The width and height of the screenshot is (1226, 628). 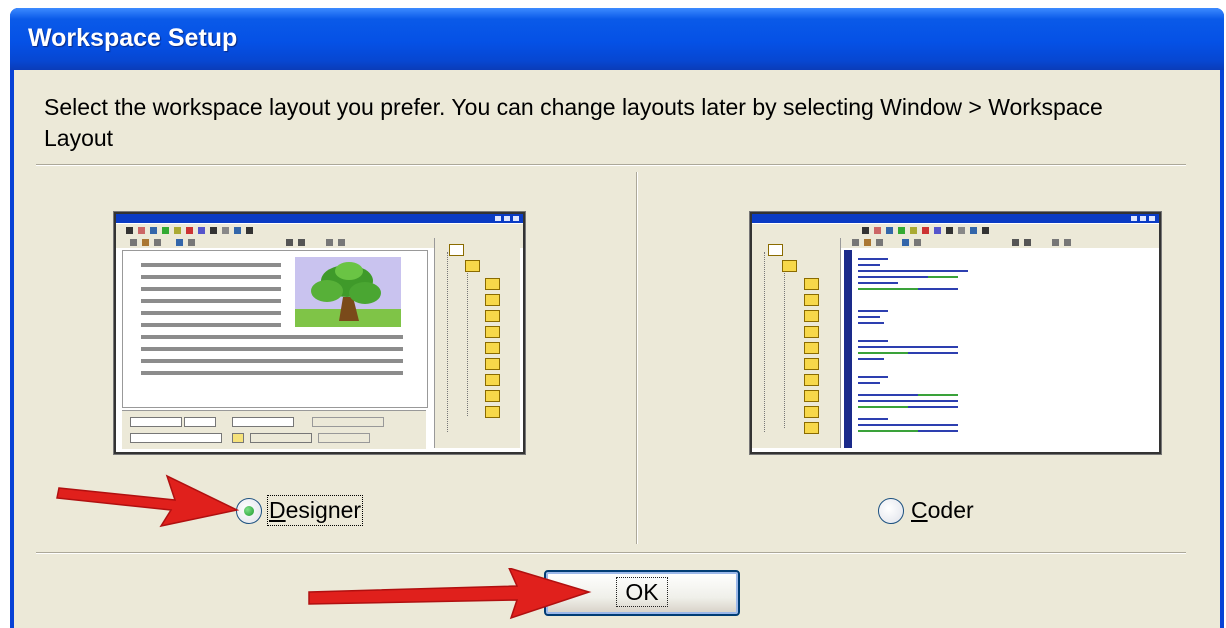 I want to click on arrow-to-ok-icon, so click(x=450, y=594).